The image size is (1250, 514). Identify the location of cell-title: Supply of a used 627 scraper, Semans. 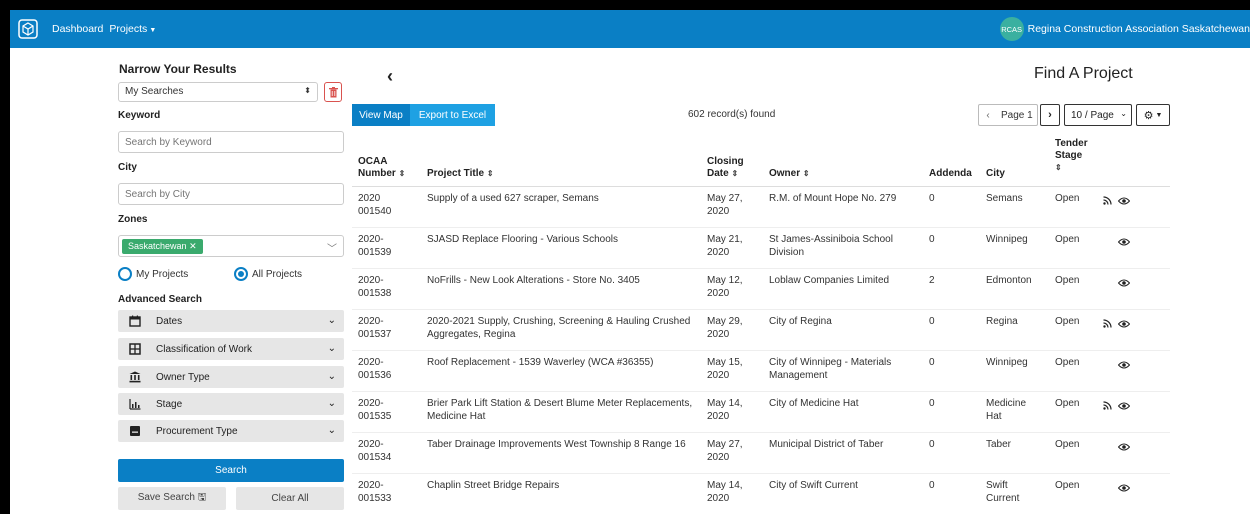
(561, 207).